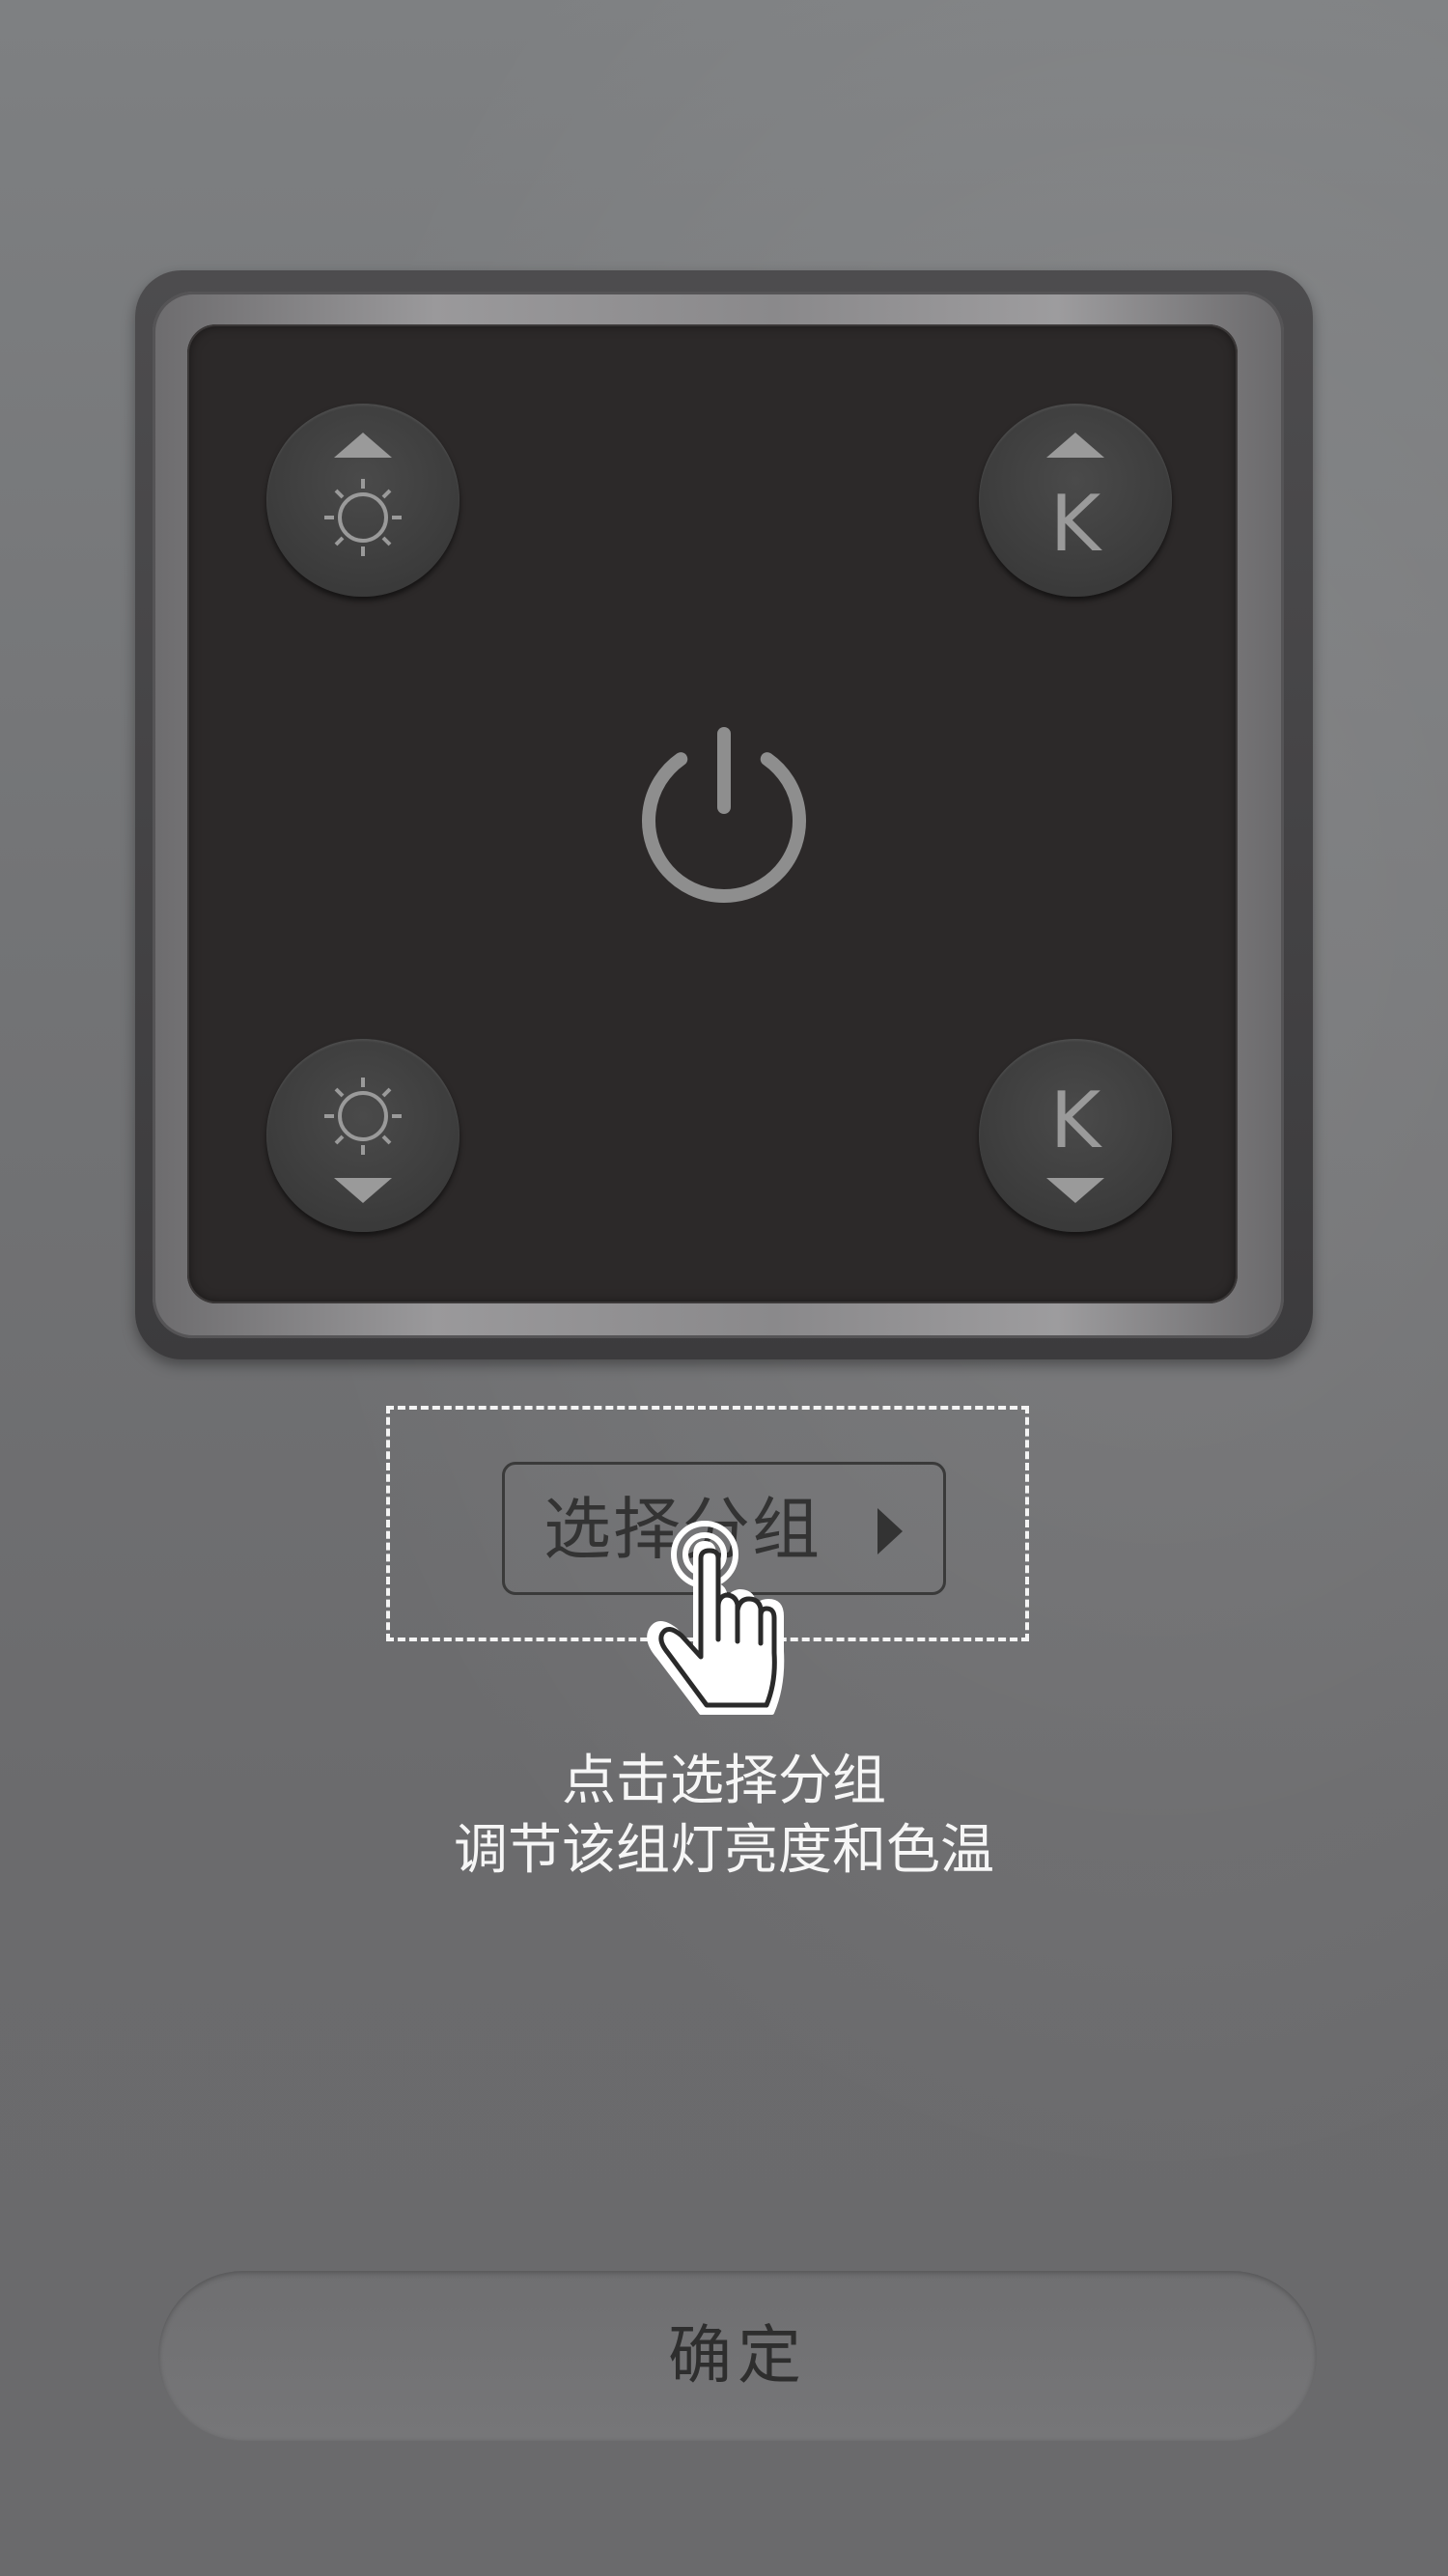 The height and width of the screenshot is (2576, 1448). What do you see at coordinates (724, 1781) in the screenshot?
I see `instruction-line-1: 点击选择分组` at bounding box center [724, 1781].